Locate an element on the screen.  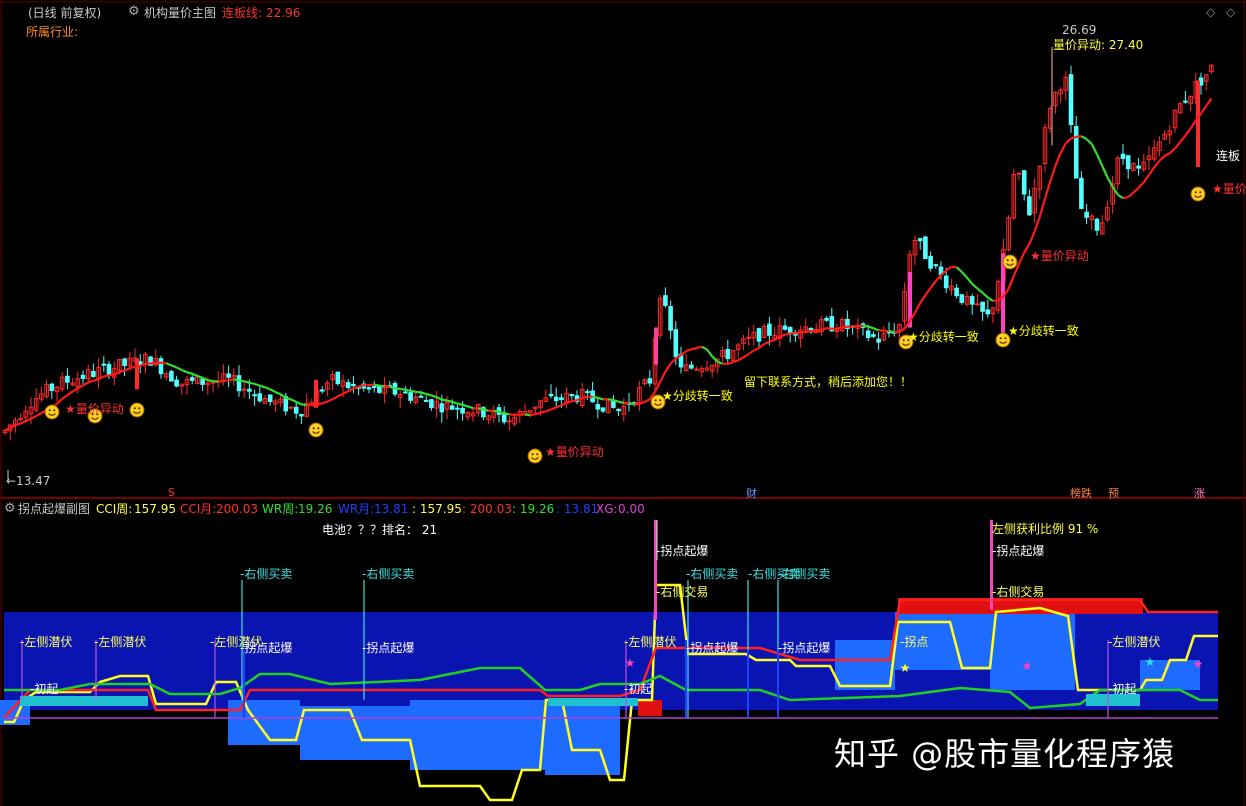
main-indicator-name: 机构量价主图 is located at coordinates (180, 13).